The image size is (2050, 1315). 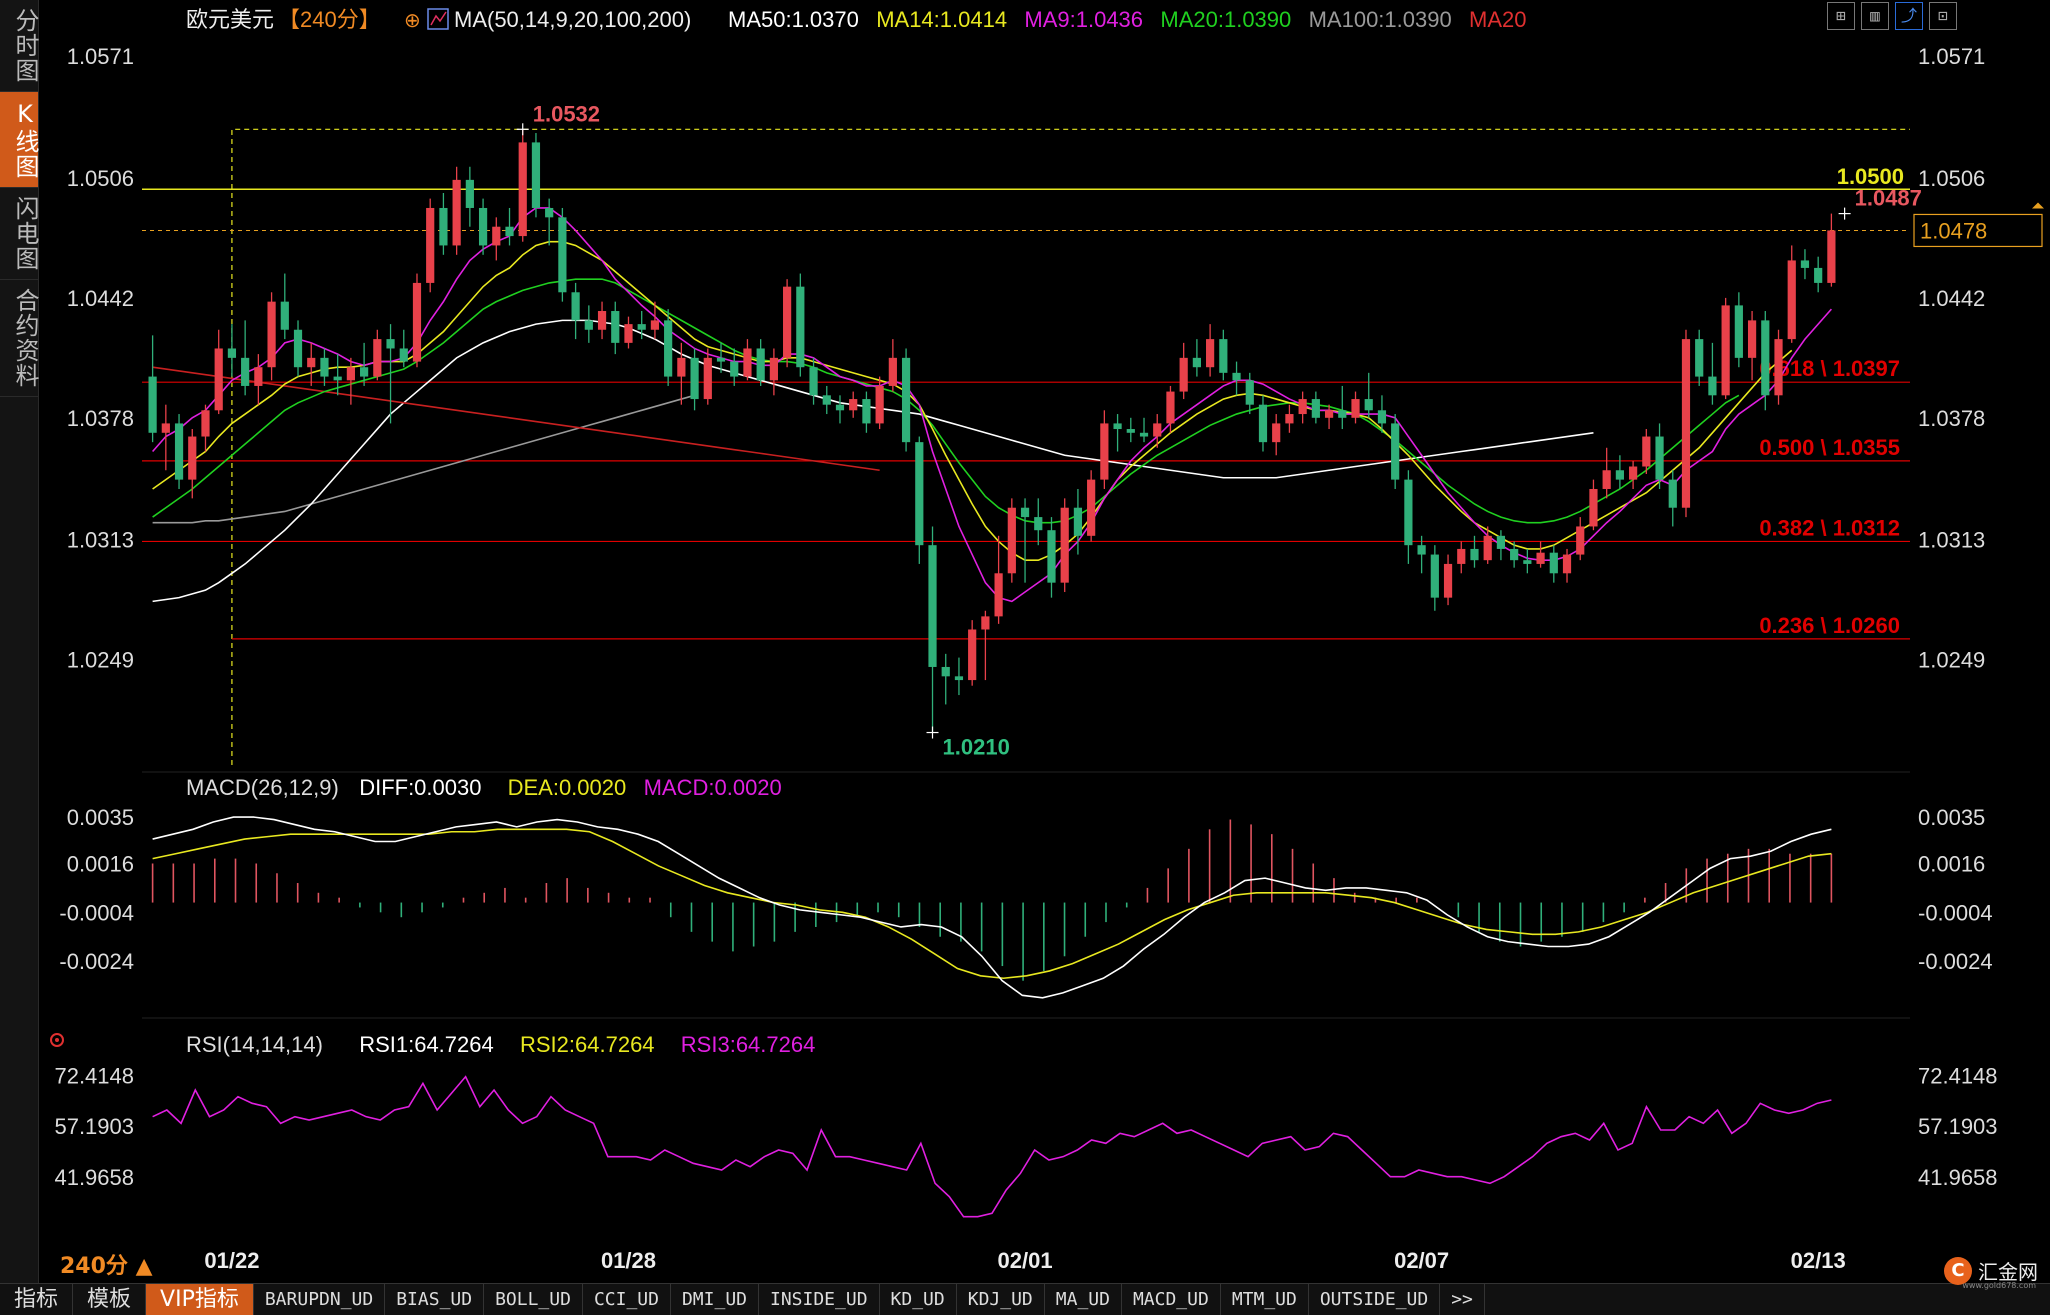 What do you see at coordinates (110, 1299) in the screenshot?
I see `indicator-button--: 模板` at bounding box center [110, 1299].